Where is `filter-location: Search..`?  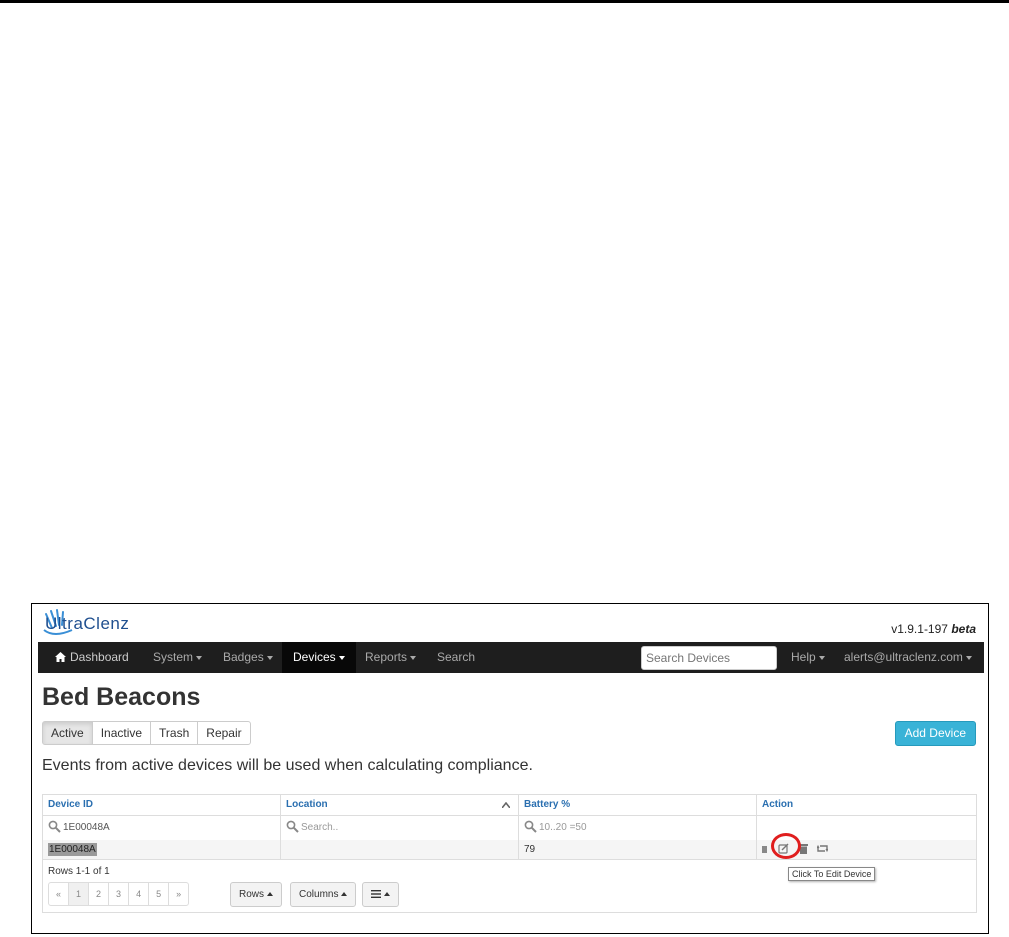
filter-location: Search.. is located at coordinates (400, 828).